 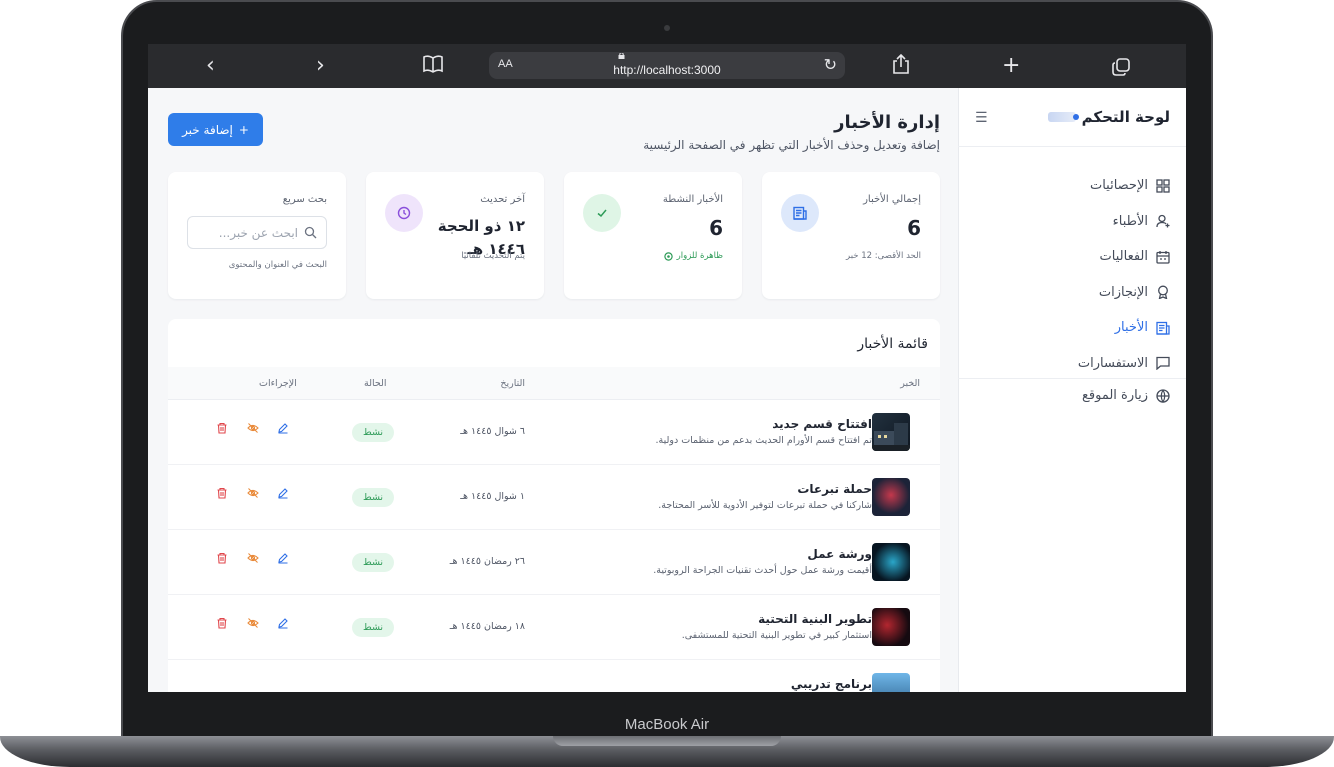 I want to click on visit-site-label: زيارة الموقع, so click(x=1114, y=395).